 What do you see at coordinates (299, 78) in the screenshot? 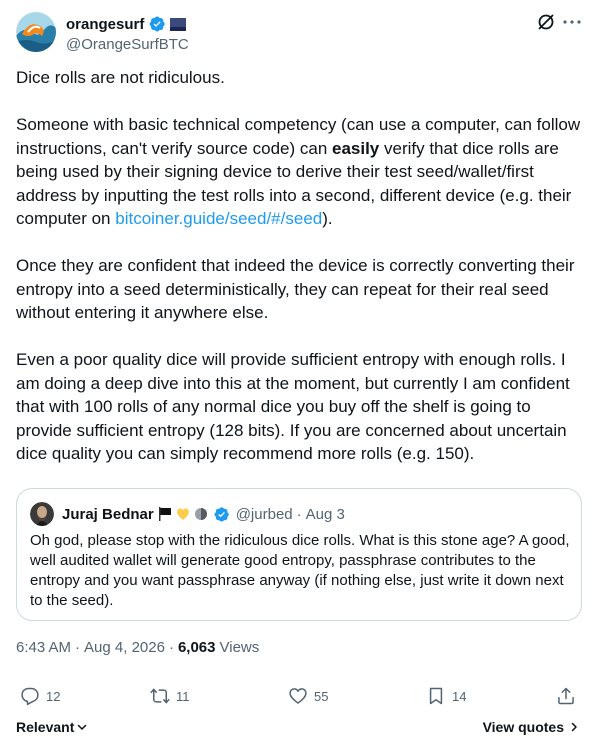
I see `post-paragraph: Dice rolls are not ridiculous.` at bounding box center [299, 78].